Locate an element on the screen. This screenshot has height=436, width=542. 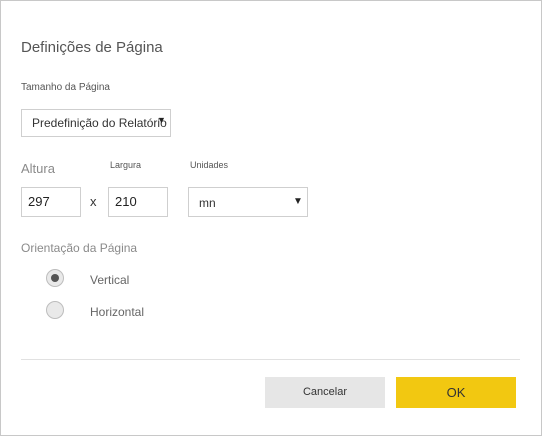
width-input: 210 is located at coordinates (138, 202).